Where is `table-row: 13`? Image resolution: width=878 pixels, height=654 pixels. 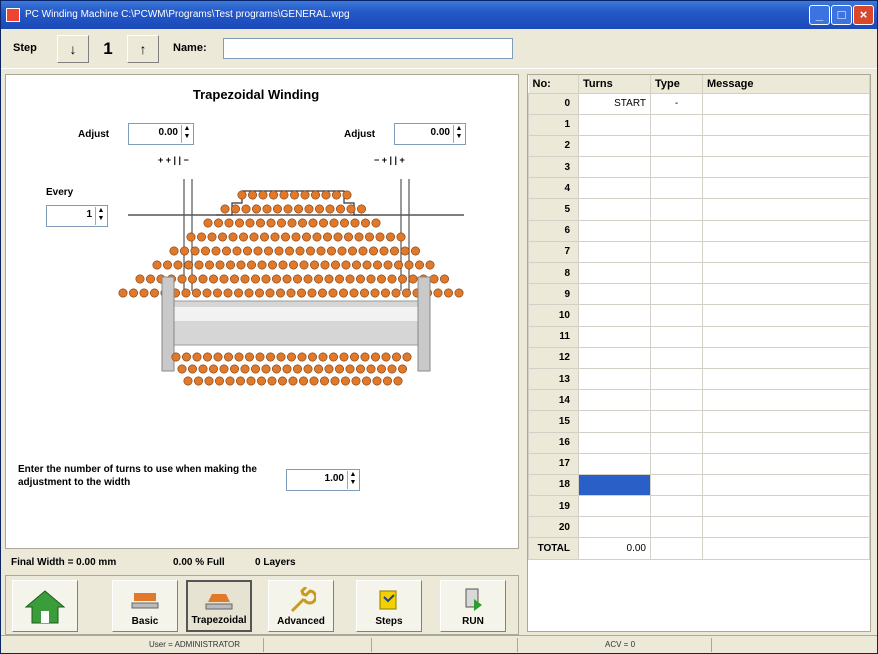 table-row: 13 is located at coordinates (699, 379).